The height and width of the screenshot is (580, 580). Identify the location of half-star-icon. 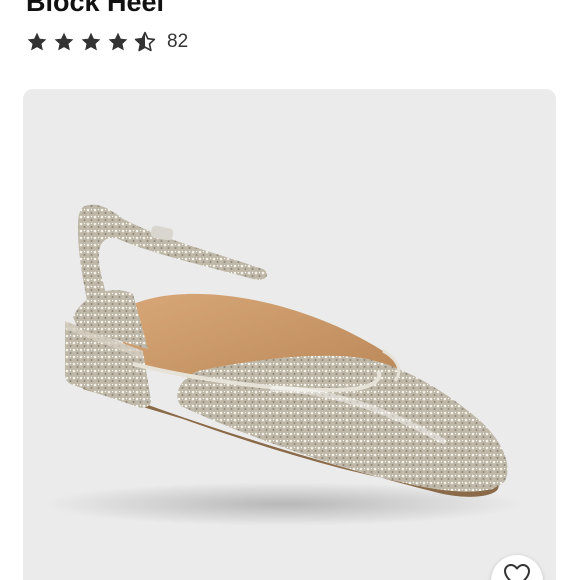
(145, 41).